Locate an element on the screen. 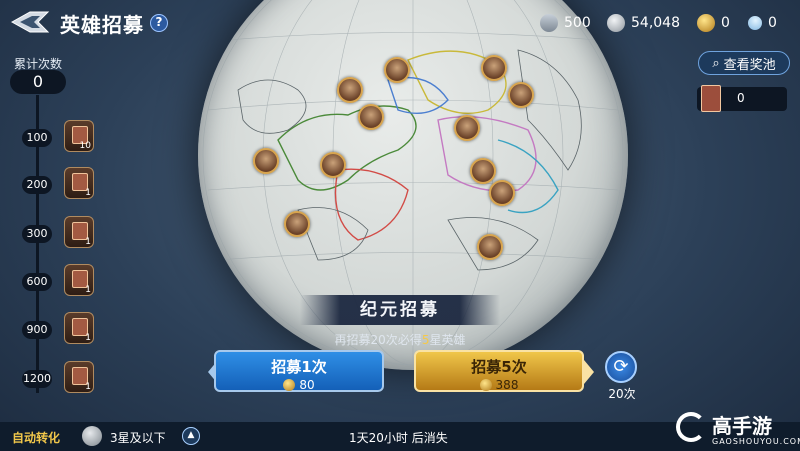 The height and width of the screenshot is (451, 800). recruit-five-button: 招募5次 388 is located at coordinates (499, 371).